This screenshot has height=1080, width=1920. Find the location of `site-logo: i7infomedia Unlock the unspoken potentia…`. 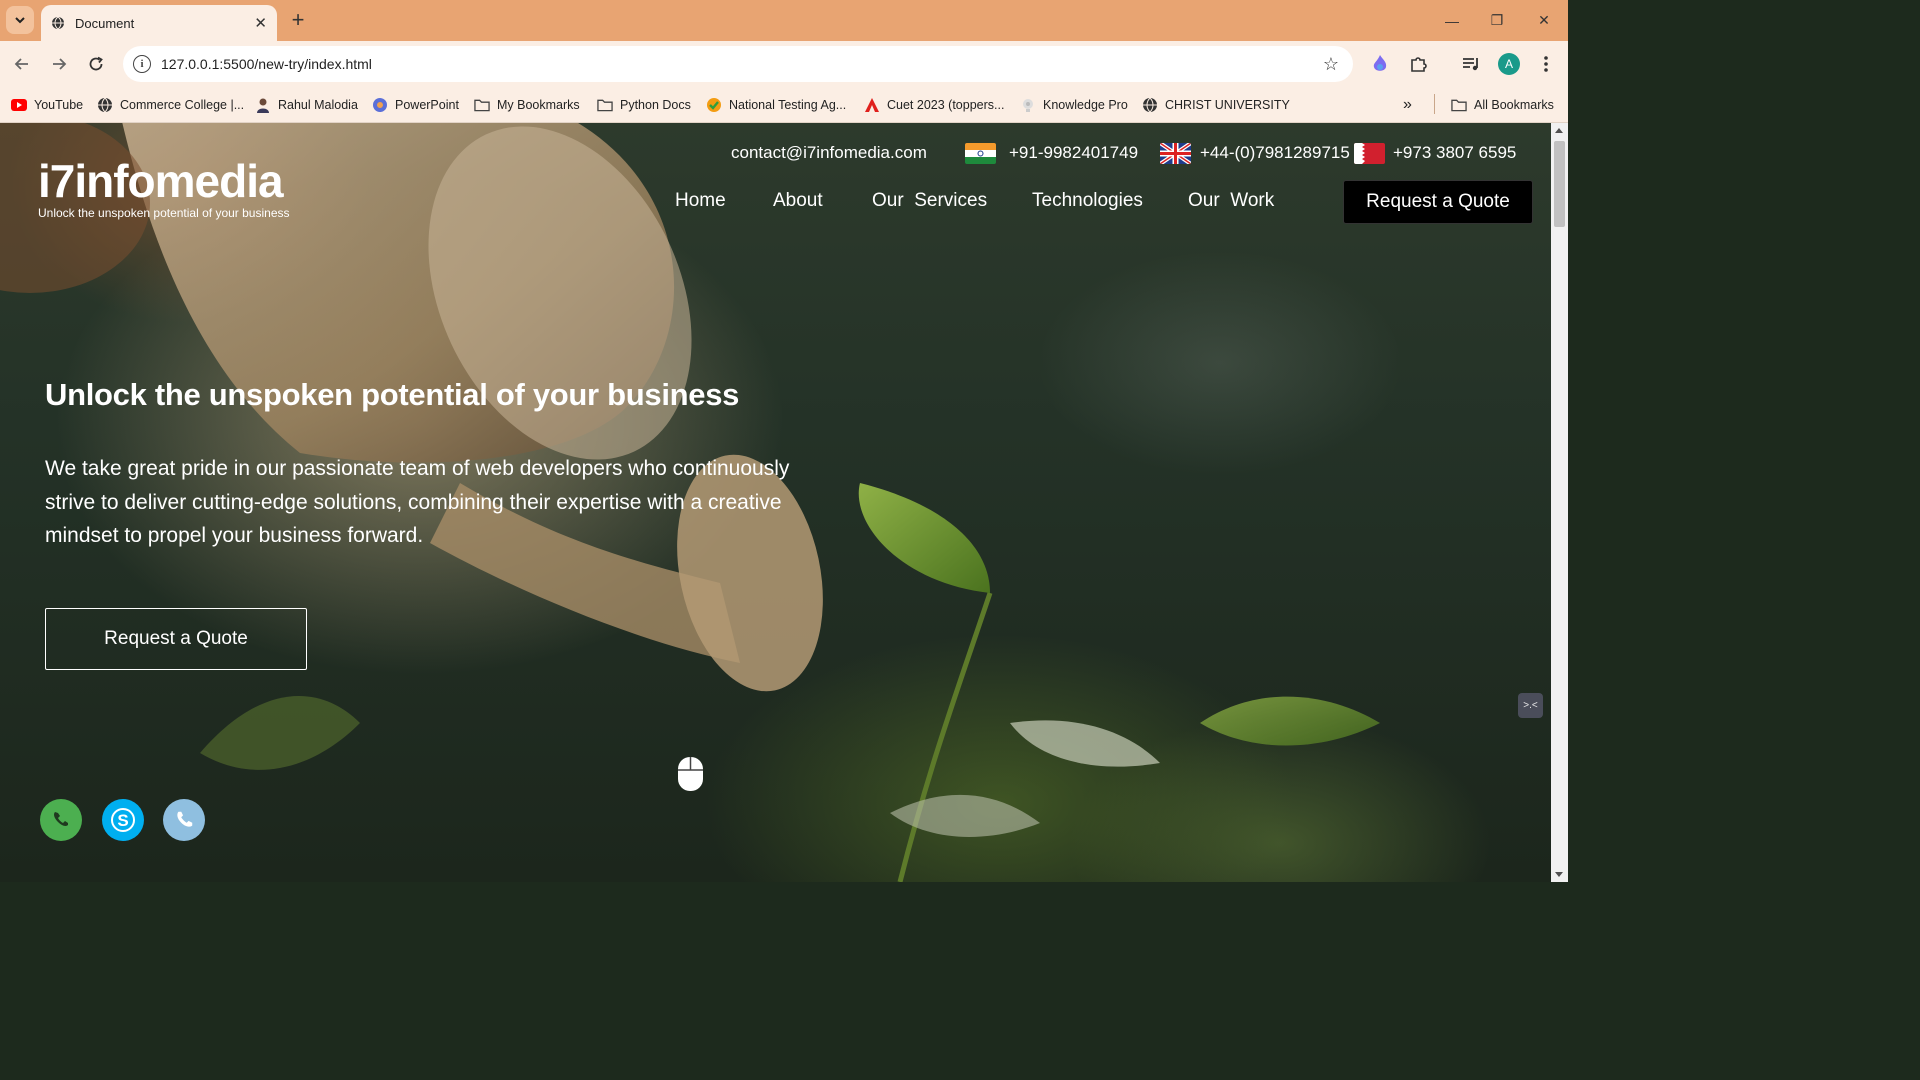

site-logo: i7infomedia Unlock the unspoken potentia… is located at coordinates (164, 189).